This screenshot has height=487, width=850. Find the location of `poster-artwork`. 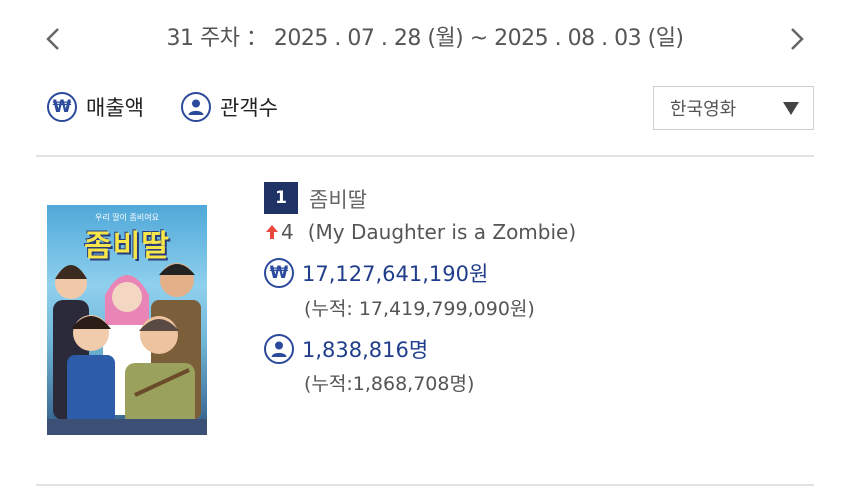

poster-artwork is located at coordinates (127, 349).